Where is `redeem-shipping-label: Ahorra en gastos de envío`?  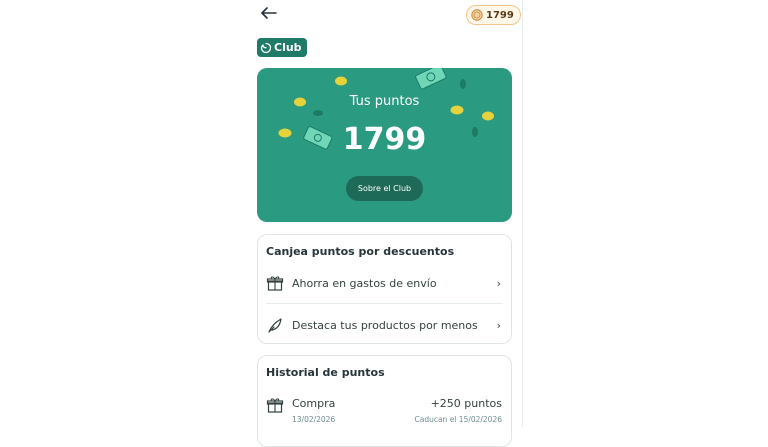 redeem-shipping-label: Ahorra en gastos de envío is located at coordinates (364, 283).